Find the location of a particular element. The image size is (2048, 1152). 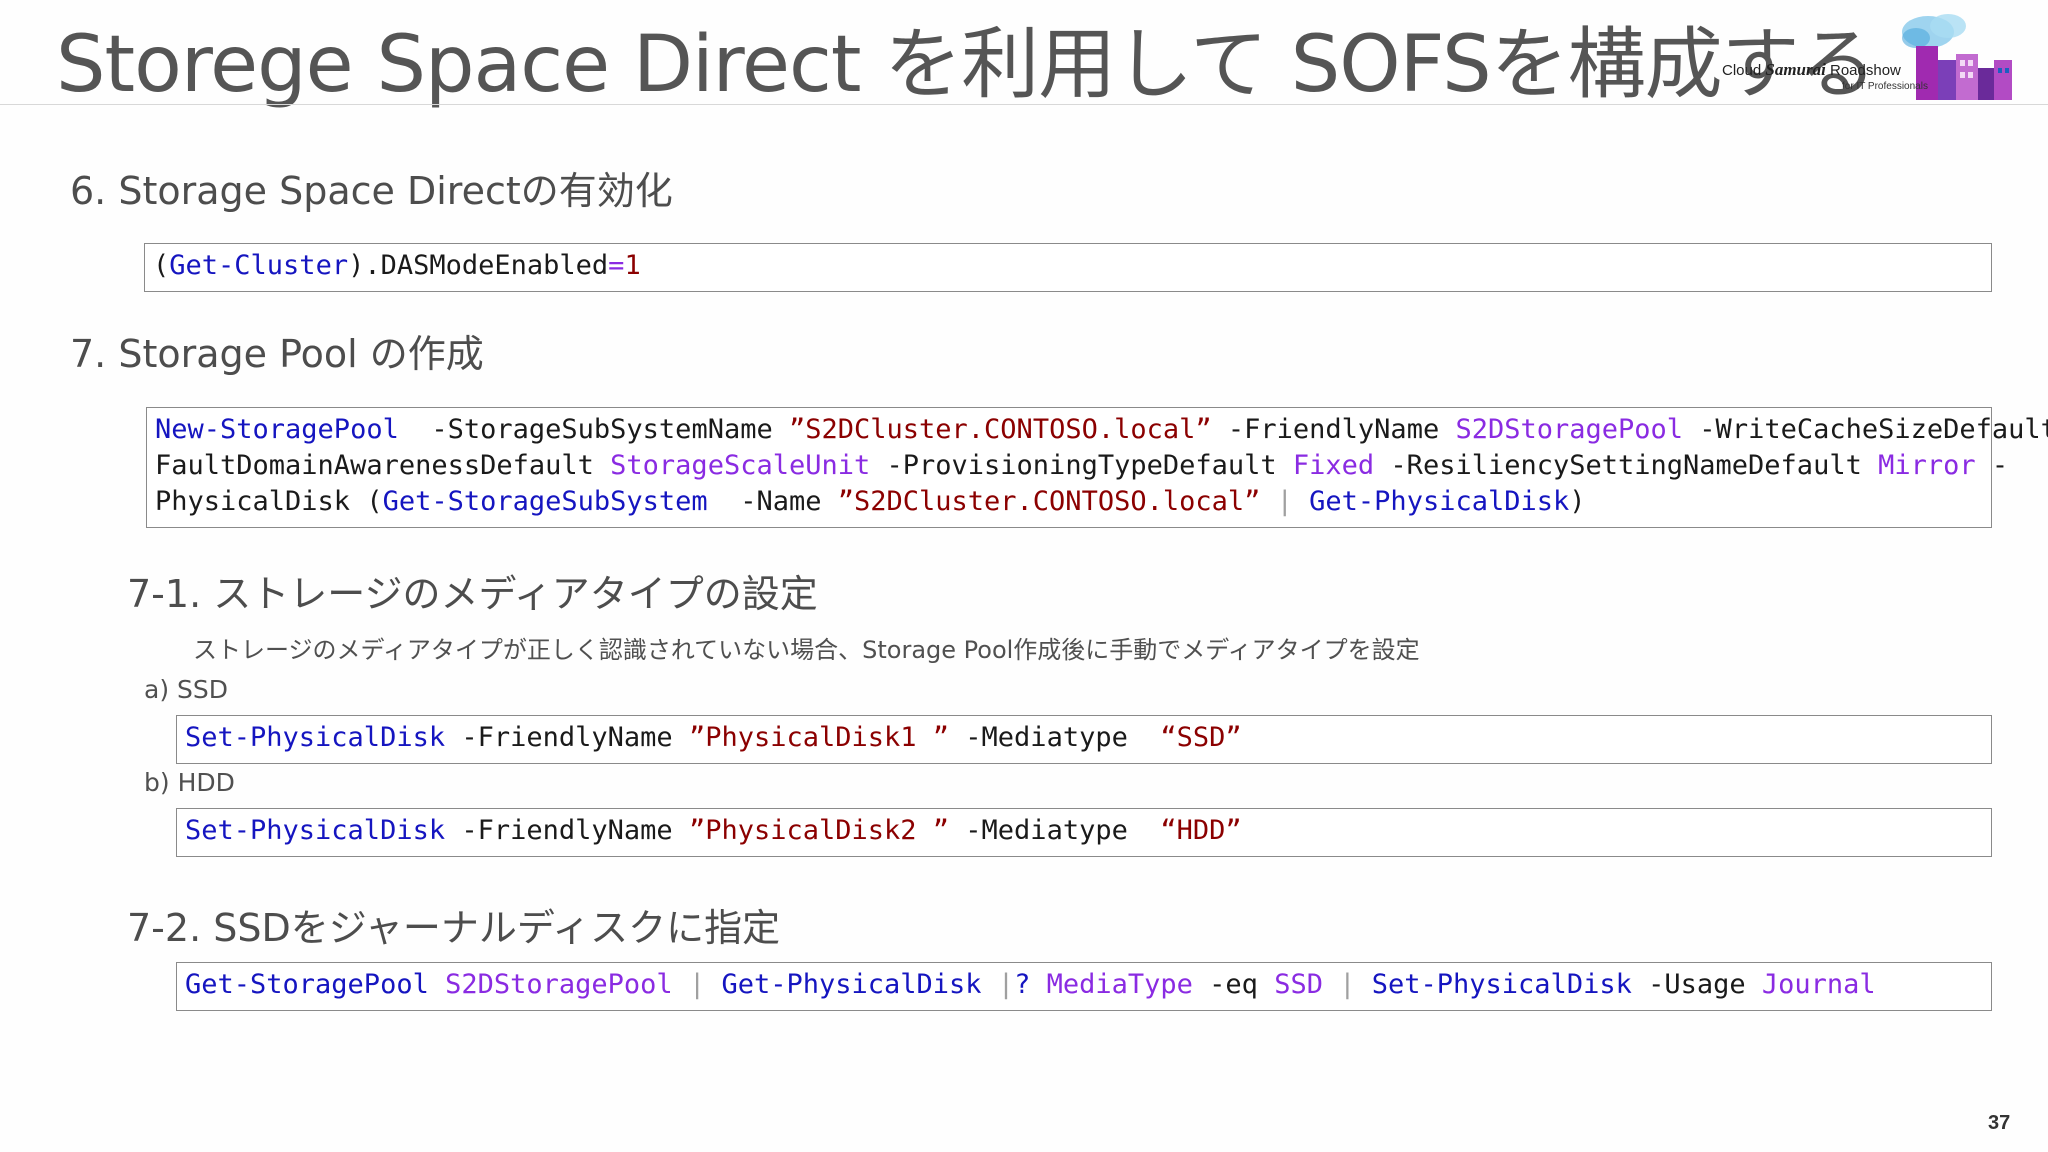

code-line: (Get-Cluster).DASModeEnabled=1 is located at coordinates (1068, 266).